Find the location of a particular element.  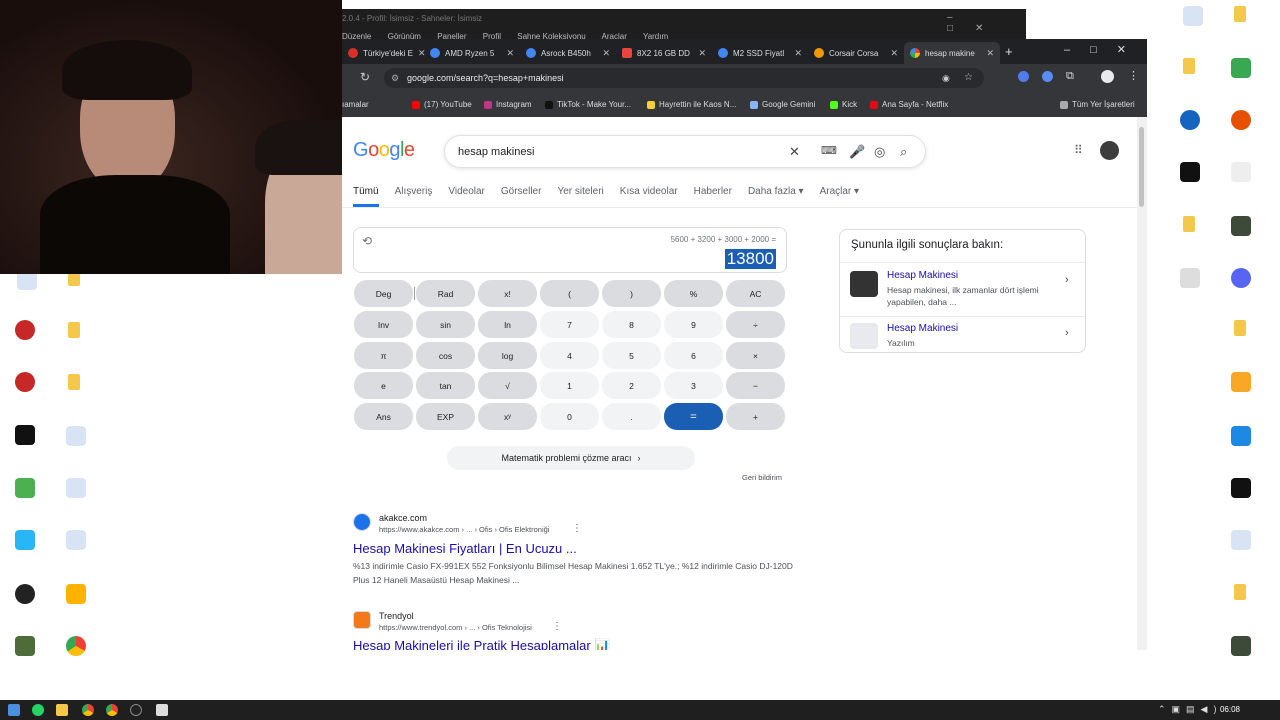

more-options-icon: ⋮ is located at coordinates (557, 626).